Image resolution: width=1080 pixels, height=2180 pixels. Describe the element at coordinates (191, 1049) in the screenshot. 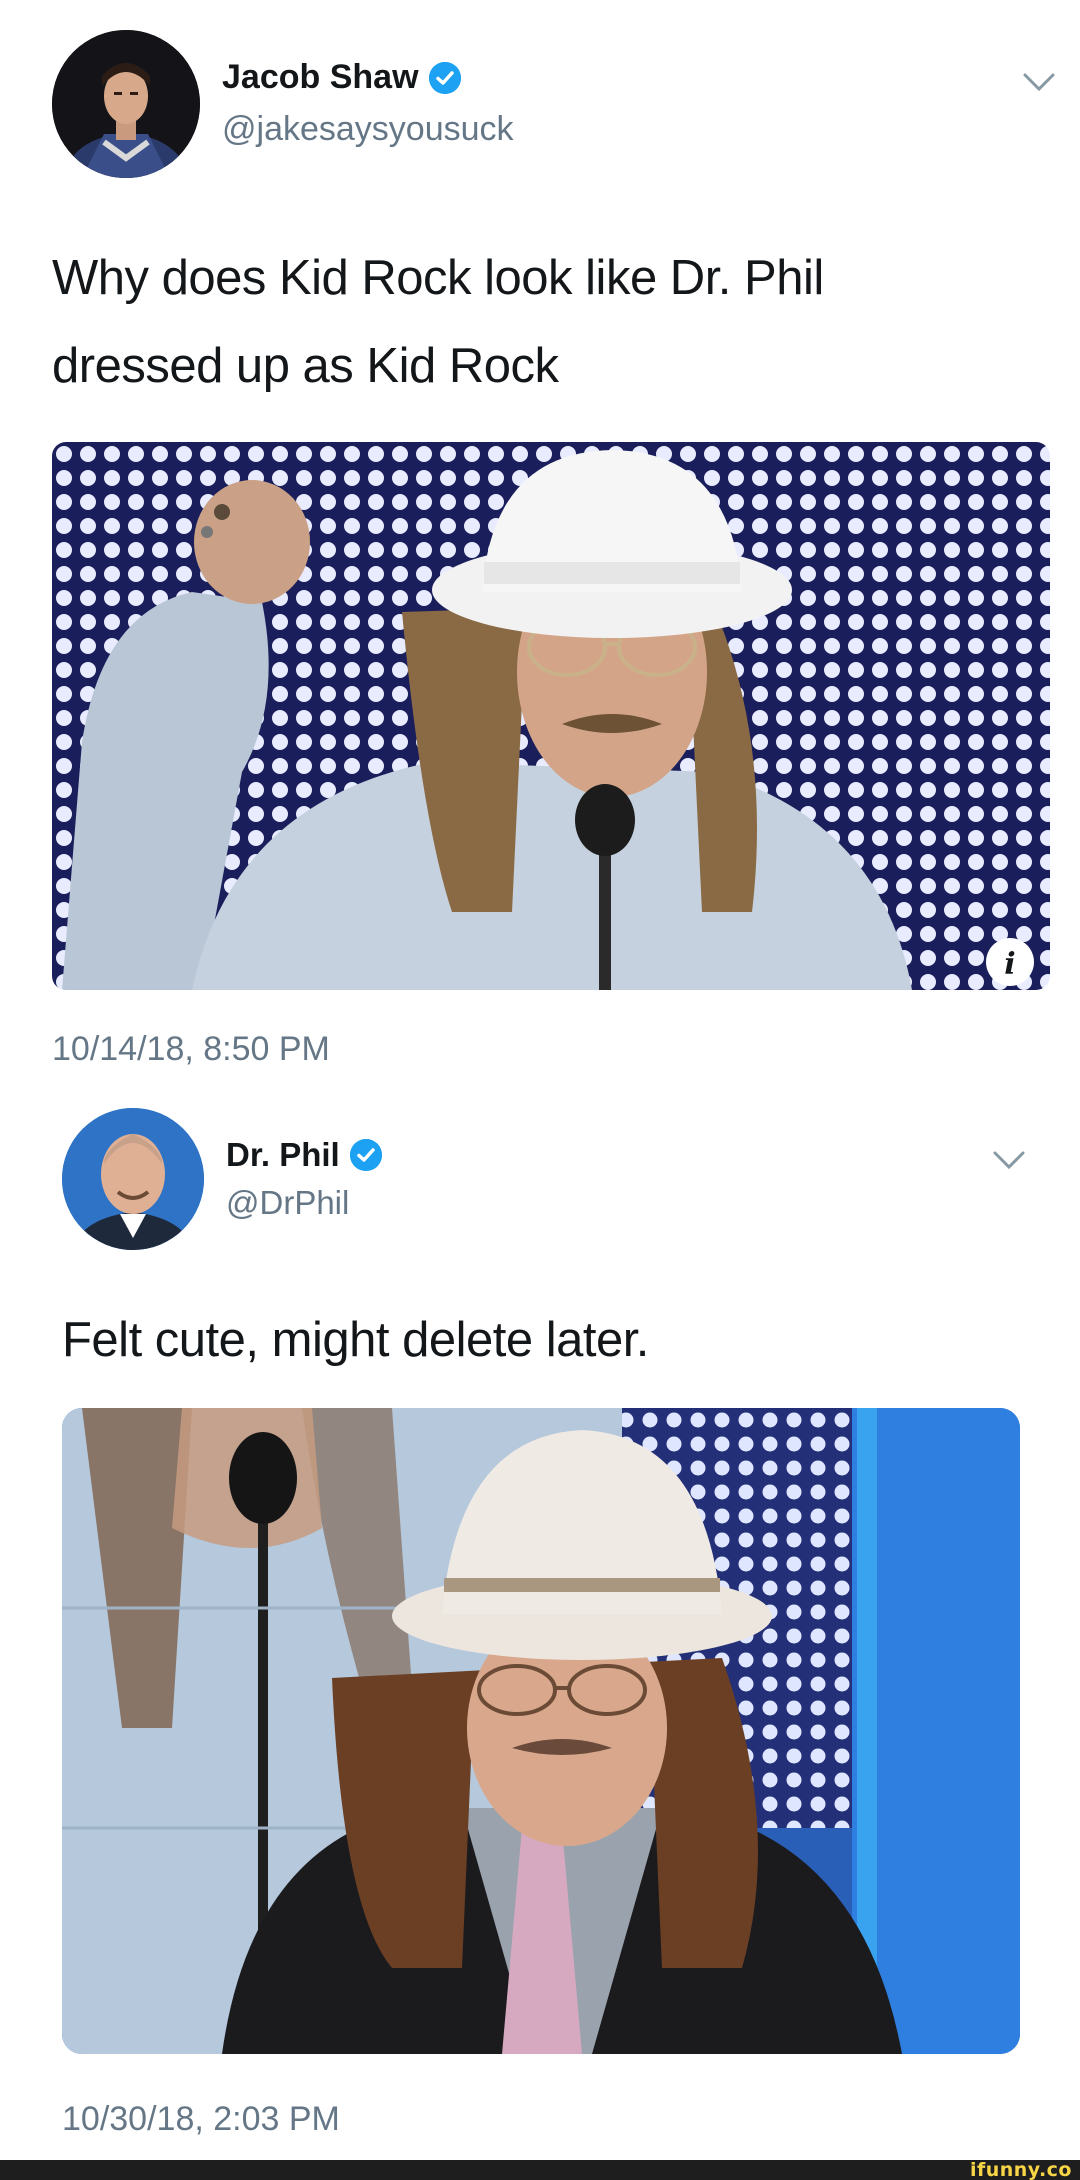

I see `tweet-timestamp: 10/14/18, 8:50 PM` at that location.